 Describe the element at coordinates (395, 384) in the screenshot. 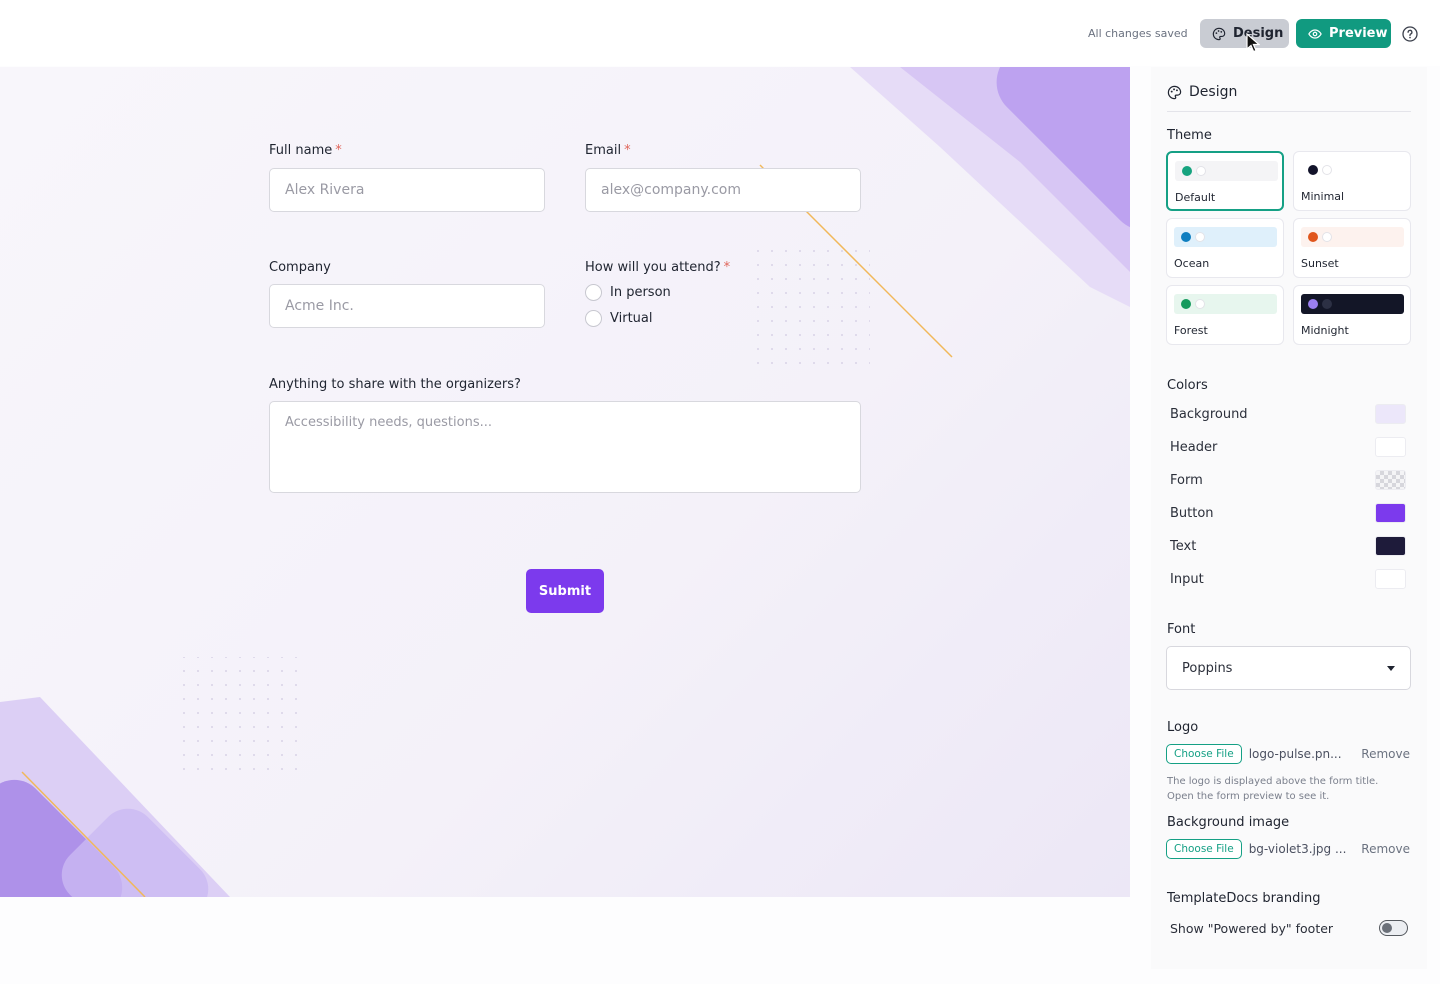

I see `notes-label: Anything to share with the organizers?` at that location.